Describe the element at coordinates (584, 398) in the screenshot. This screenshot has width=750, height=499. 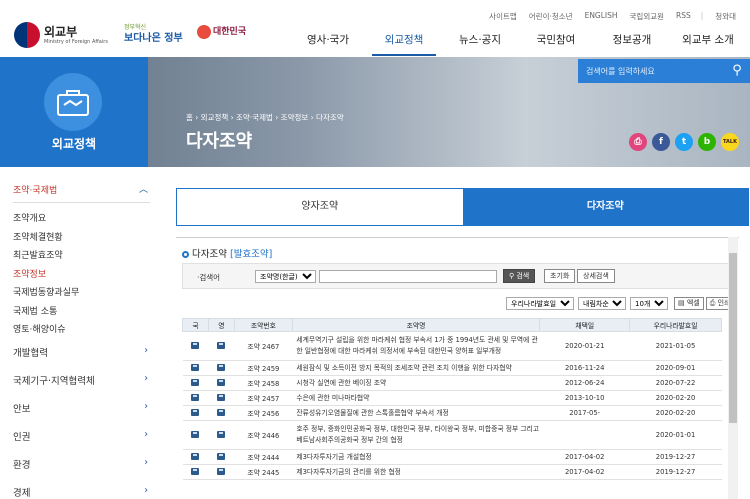
I see `adopt-date: 2013-10-10` at that location.